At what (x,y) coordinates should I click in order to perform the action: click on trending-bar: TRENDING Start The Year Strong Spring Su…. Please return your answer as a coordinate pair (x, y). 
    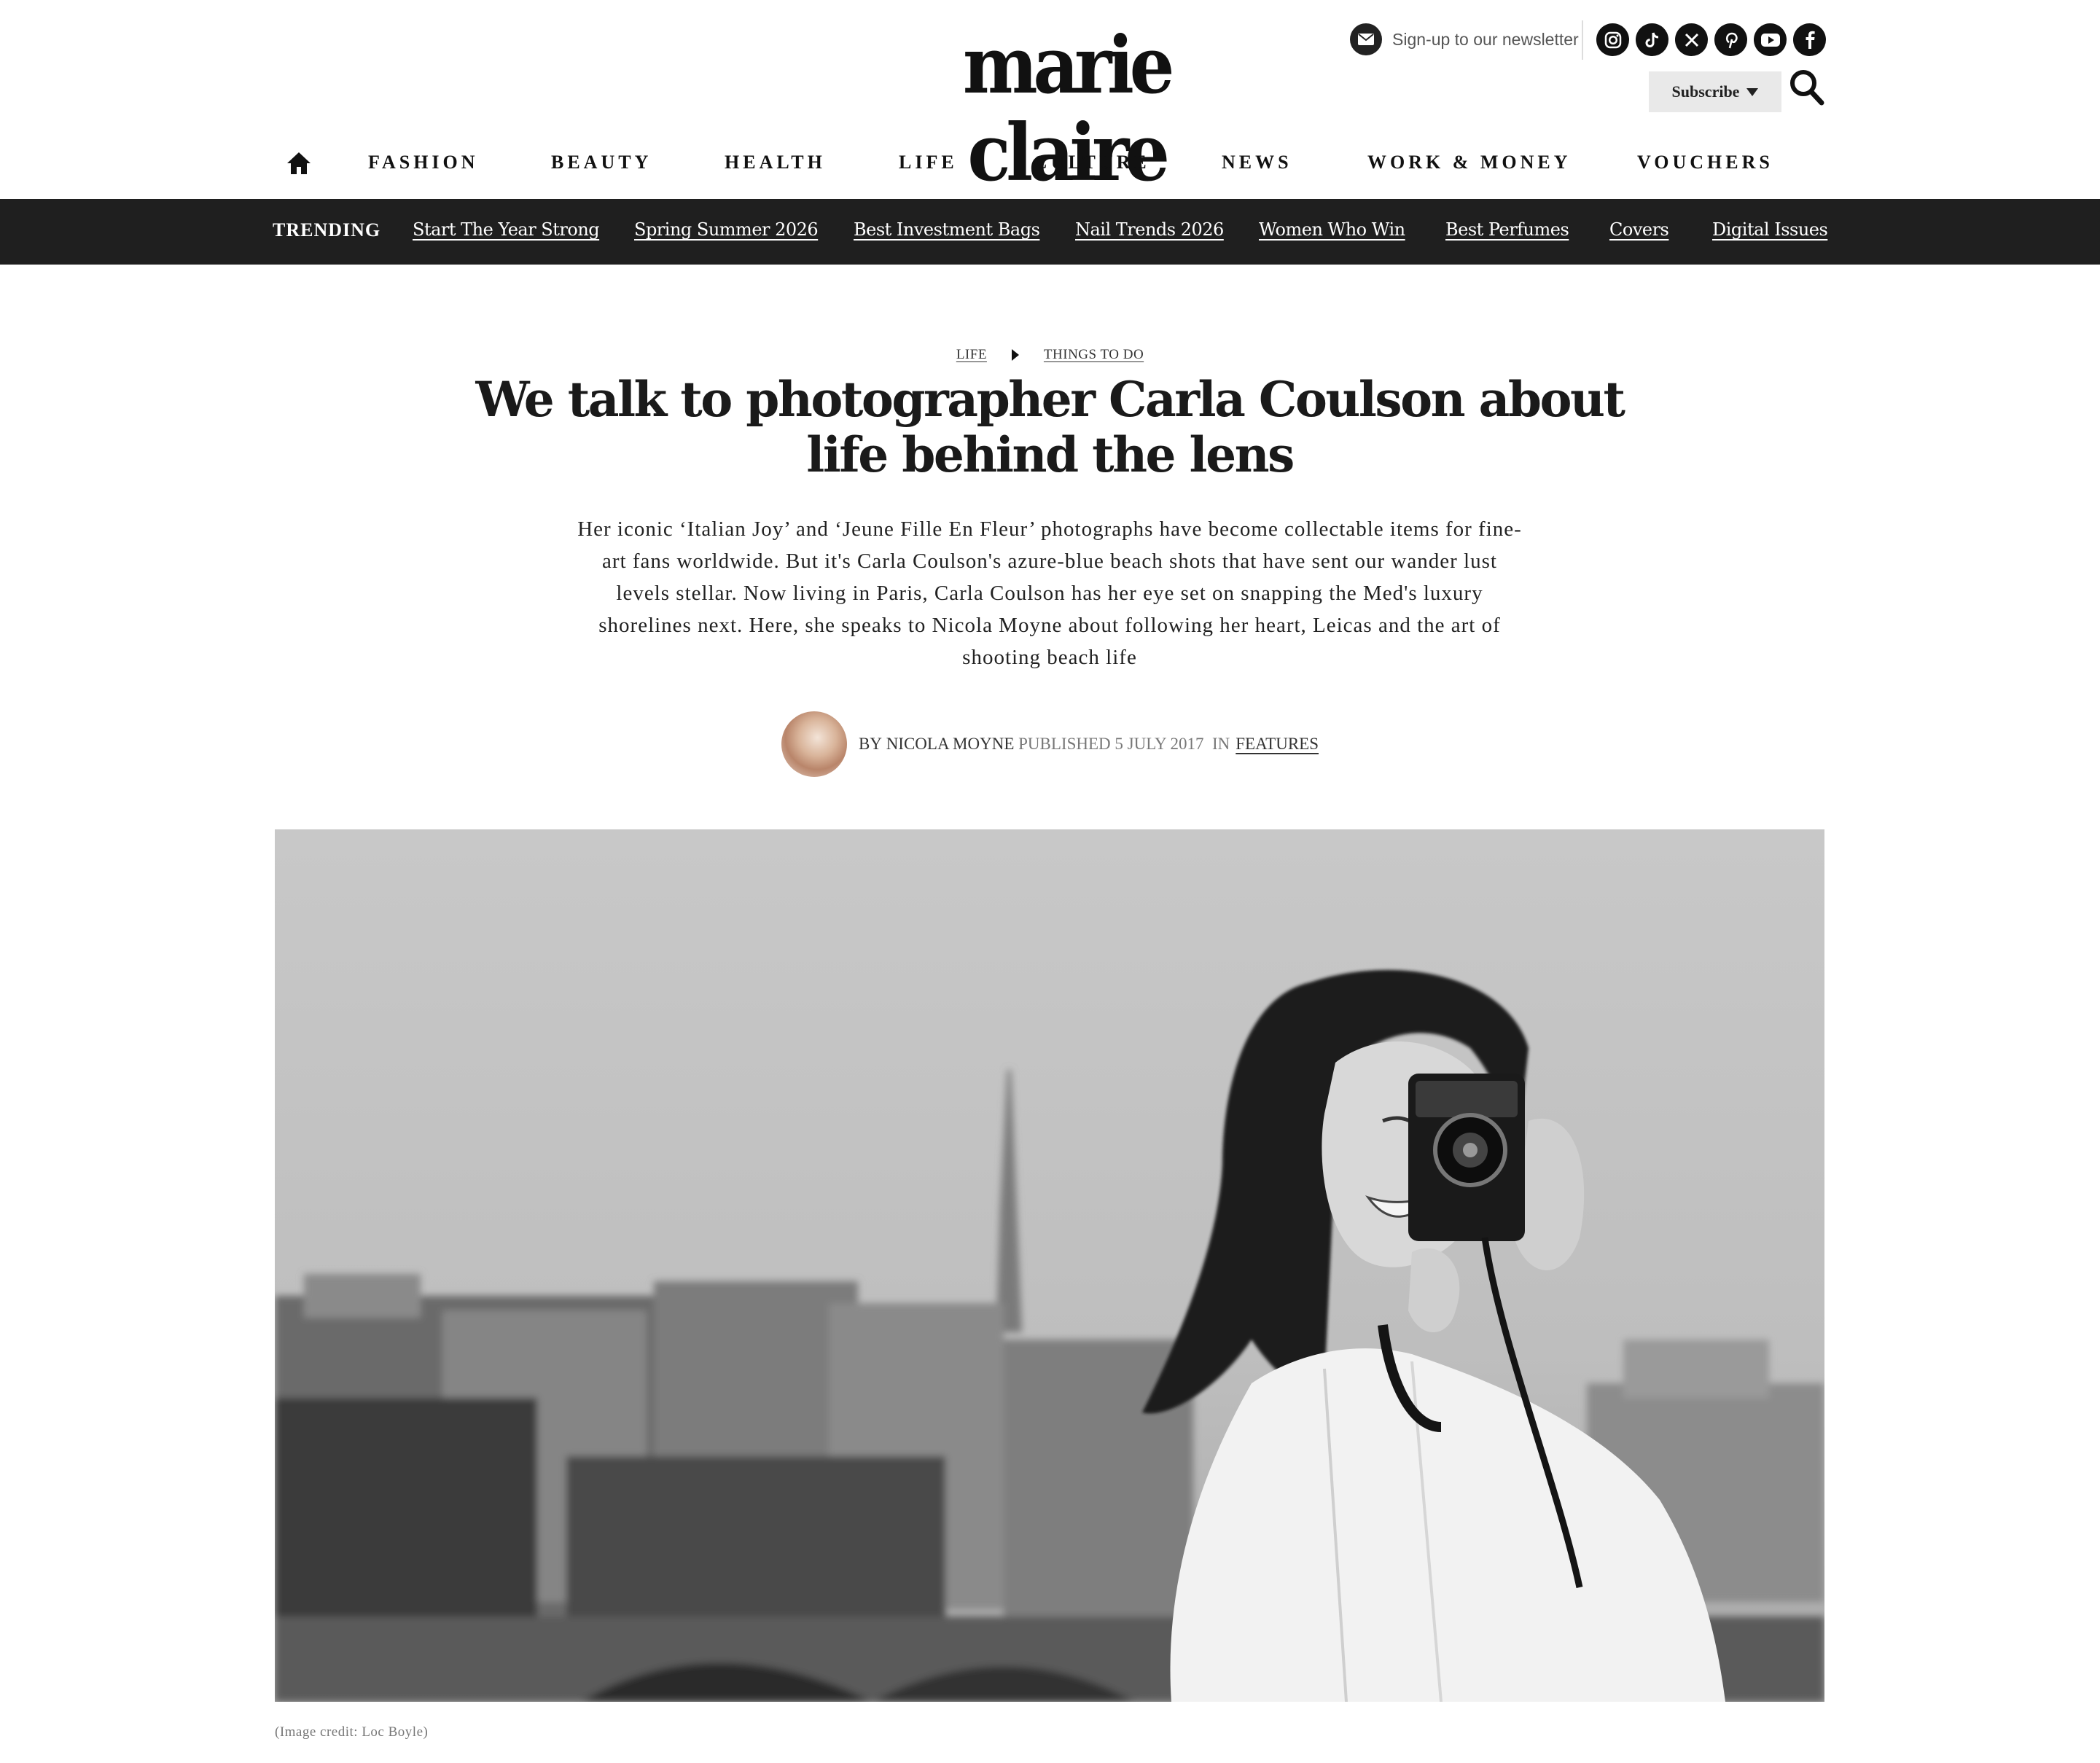
    Looking at the image, I should click on (1050, 232).